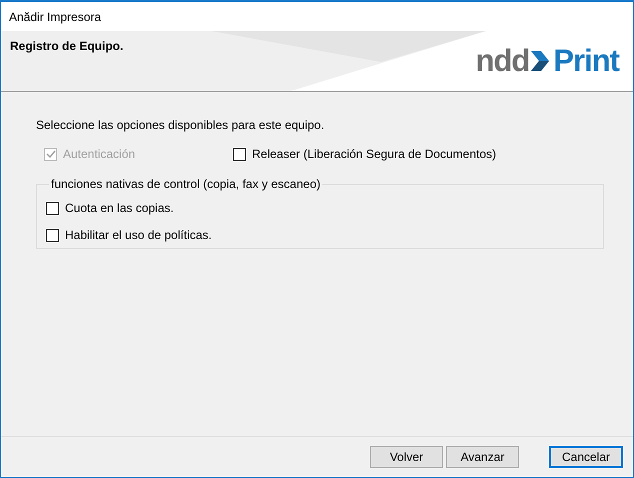  Describe the element at coordinates (406, 457) in the screenshot. I see `dialog-button: Volver` at that location.